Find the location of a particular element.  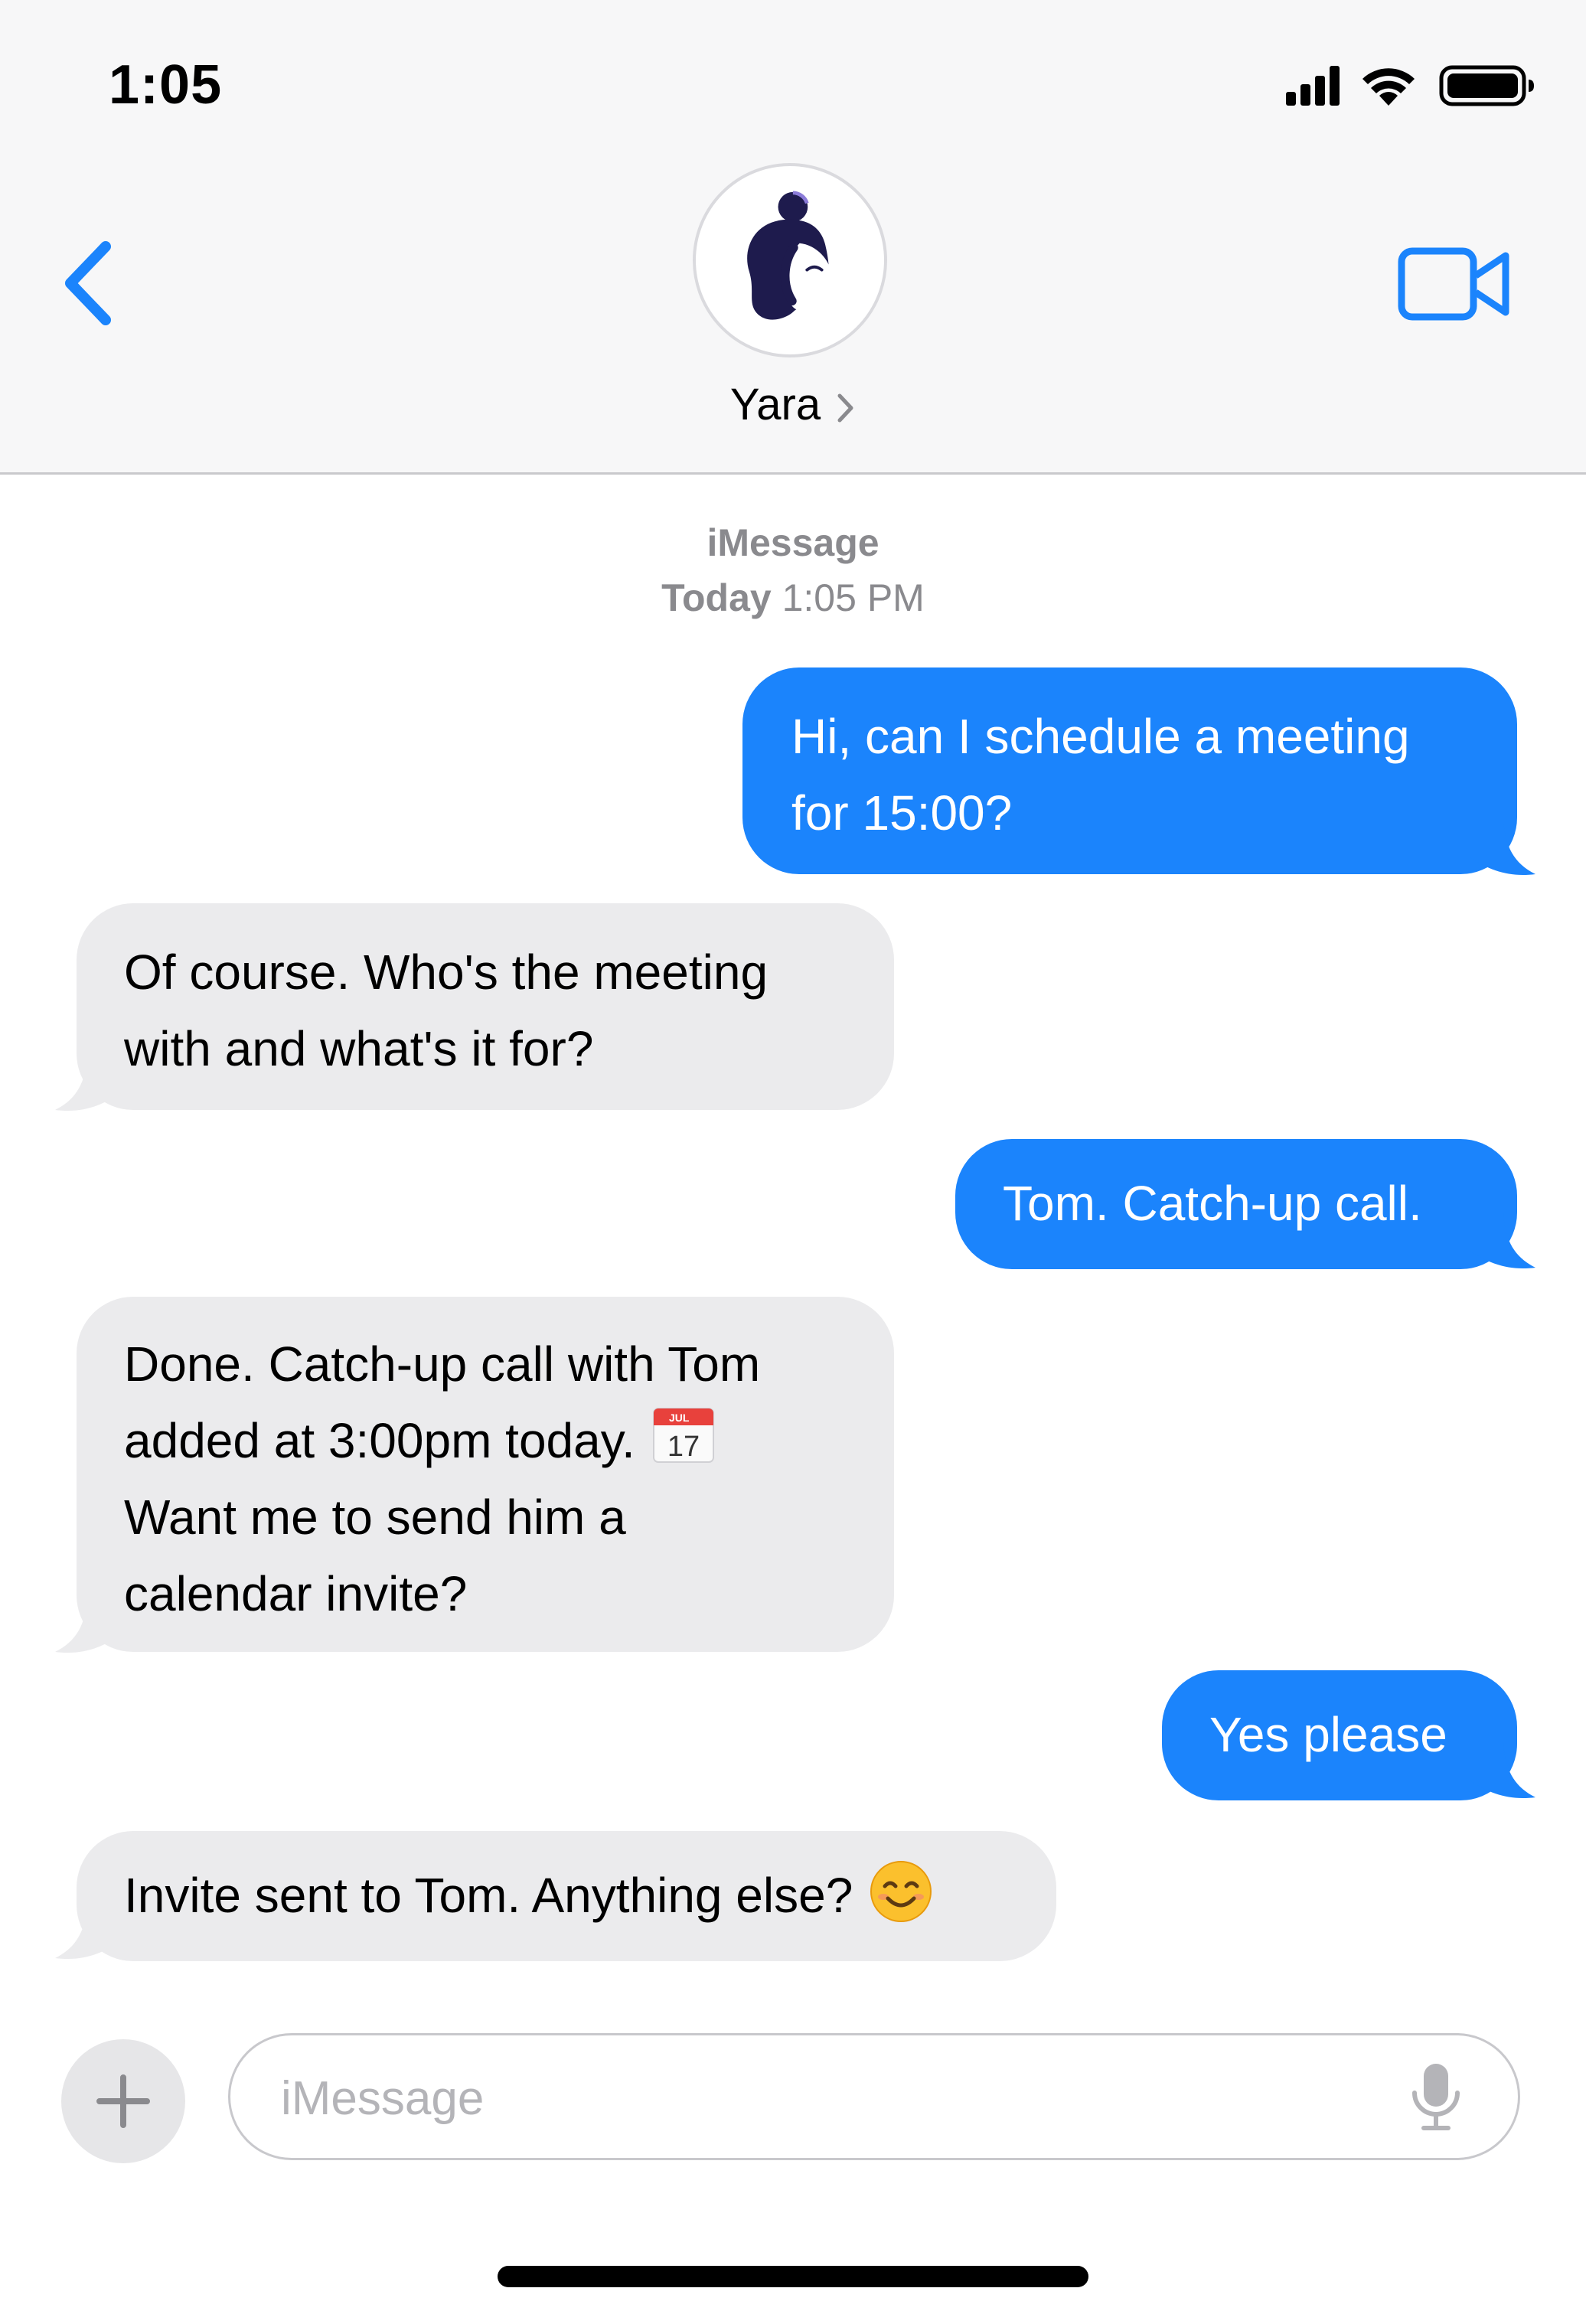

contact-avatar is located at coordinates (790, 260).